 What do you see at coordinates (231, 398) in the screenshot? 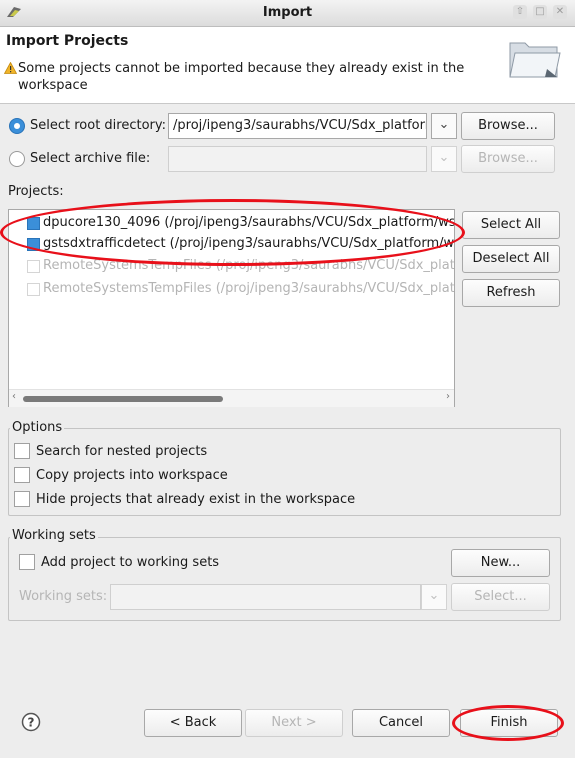
I see `horizontal-scrollbar: ‹ ›` at bounding box center [231, 398].